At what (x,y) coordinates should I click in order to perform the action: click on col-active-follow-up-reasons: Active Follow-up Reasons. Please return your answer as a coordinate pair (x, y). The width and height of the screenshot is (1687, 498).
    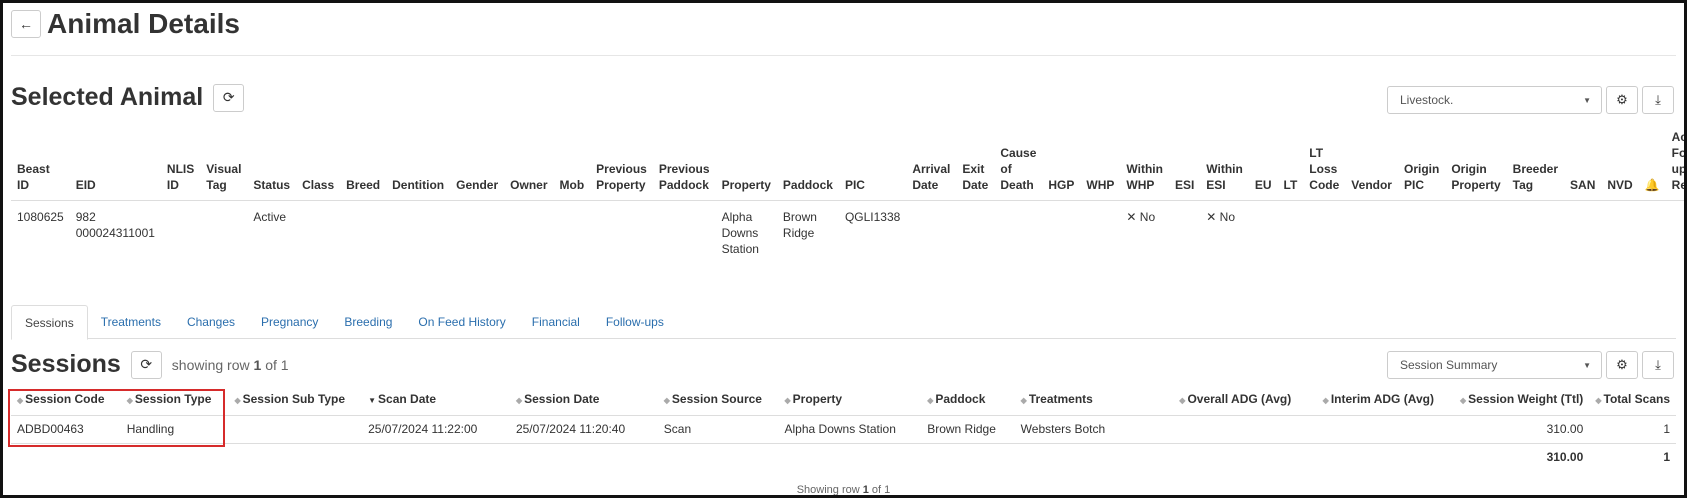
    Looking at the image, I should click on (1675, 165).